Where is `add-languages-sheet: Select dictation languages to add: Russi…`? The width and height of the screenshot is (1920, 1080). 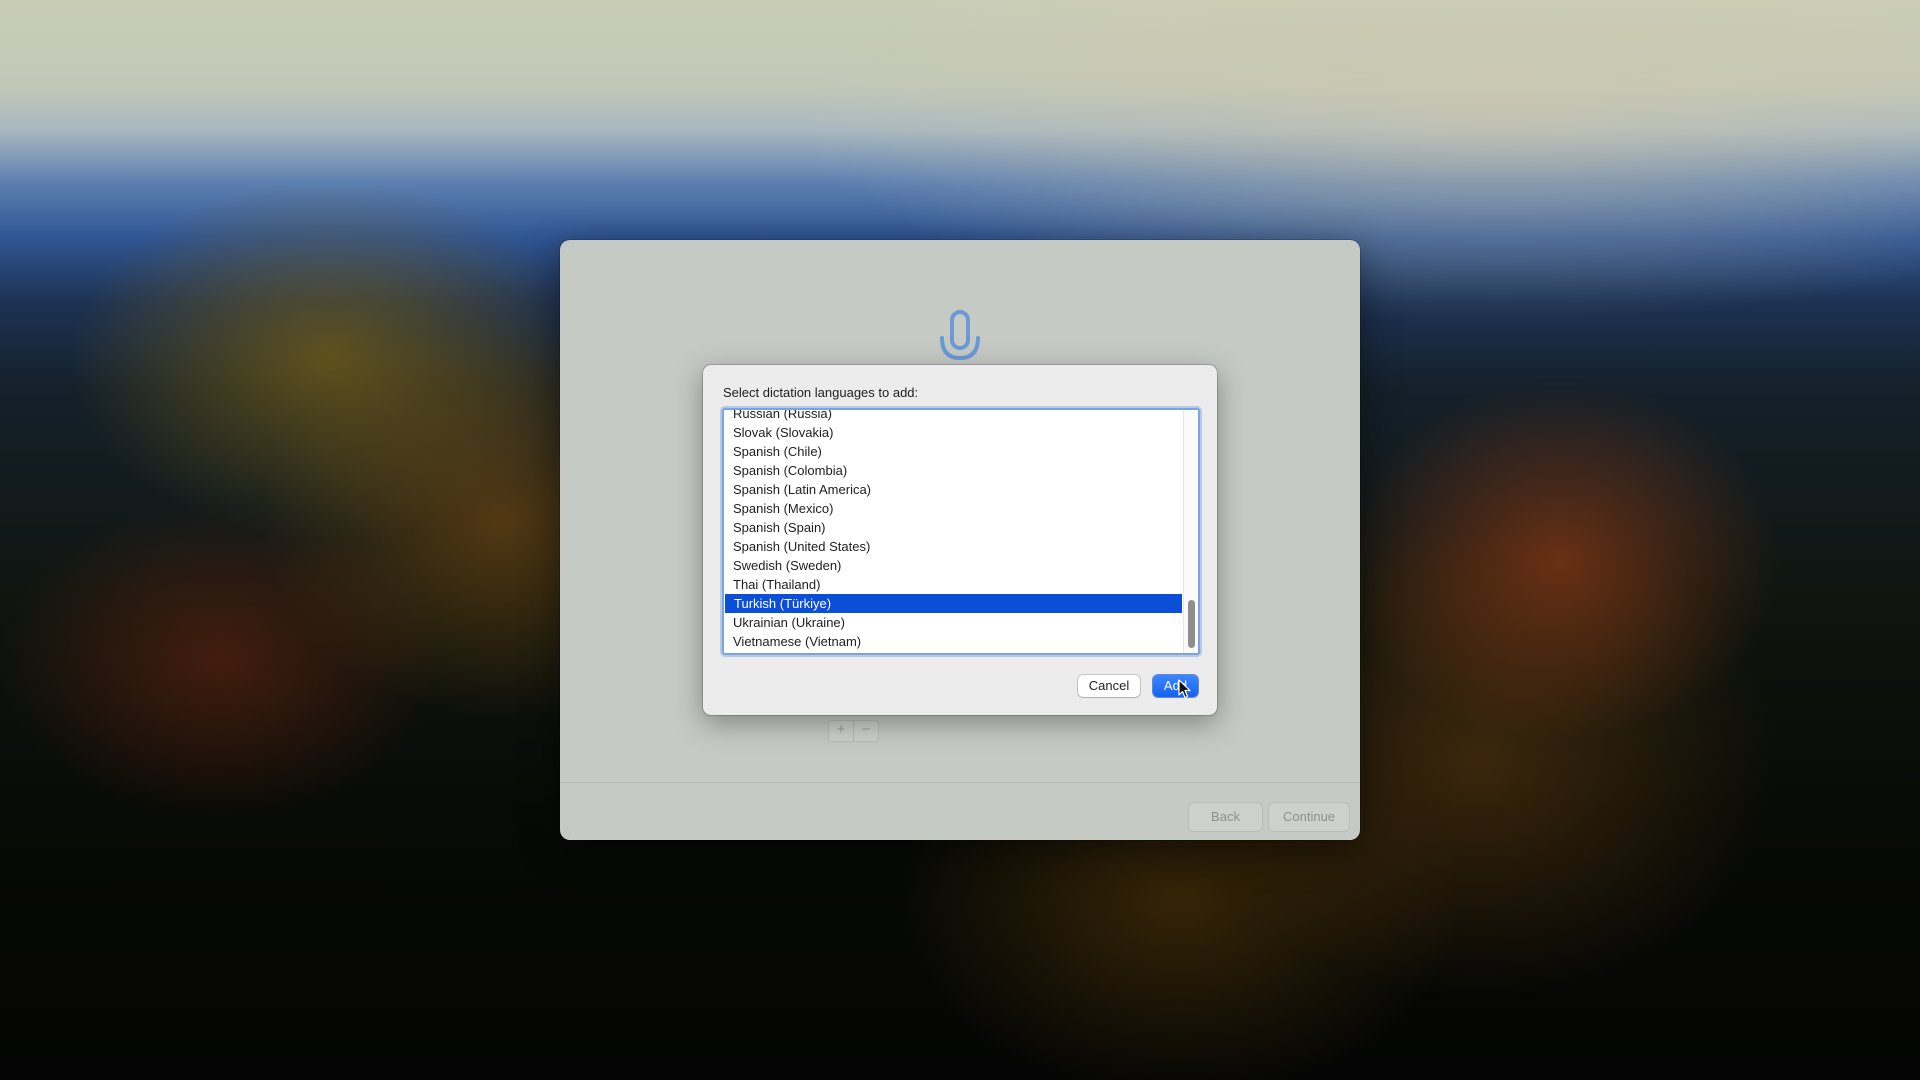
add-languages-sheet: Select dictation languages to add: Russi… is located at coordinates (960, 540).